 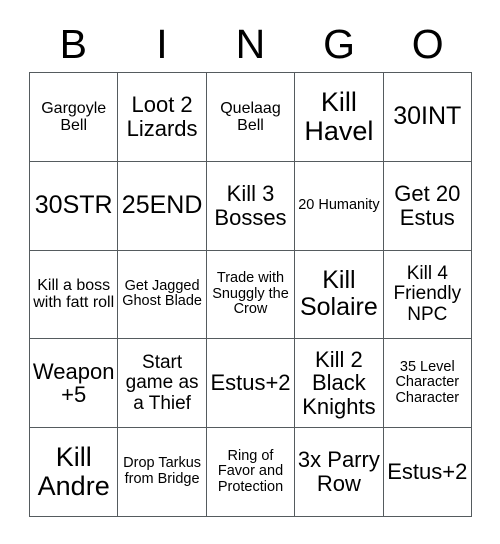 I want to click on bingo-cell-label: 25END, so click(x=162, y=205).